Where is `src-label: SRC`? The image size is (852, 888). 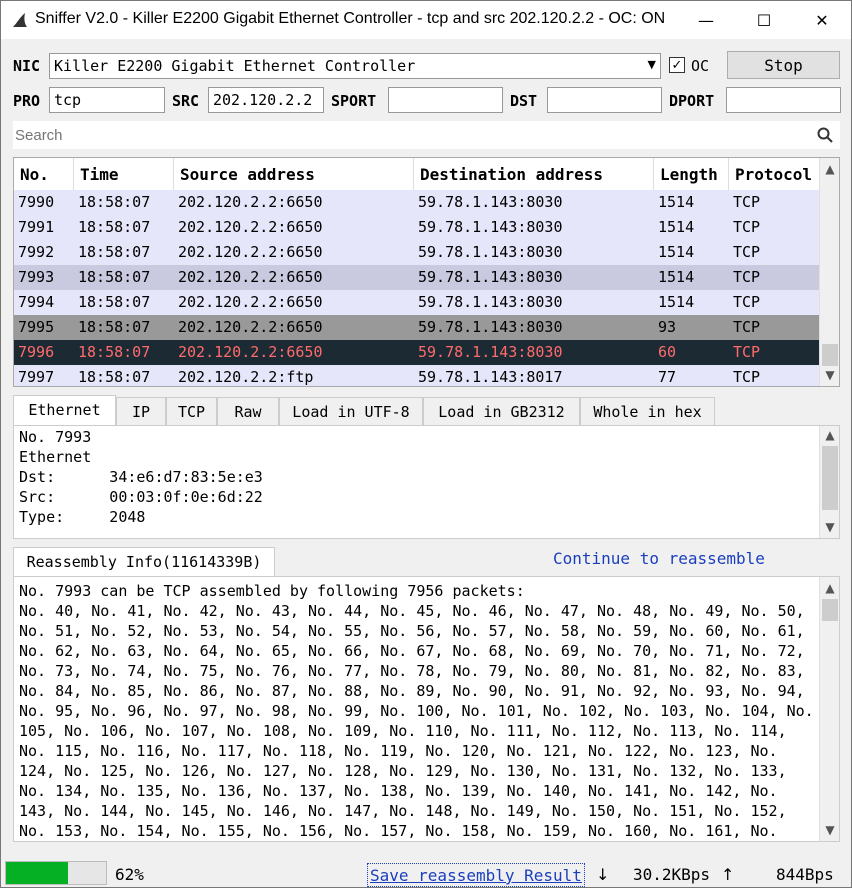
src-label: SRC is located at coordinates (186, 101).